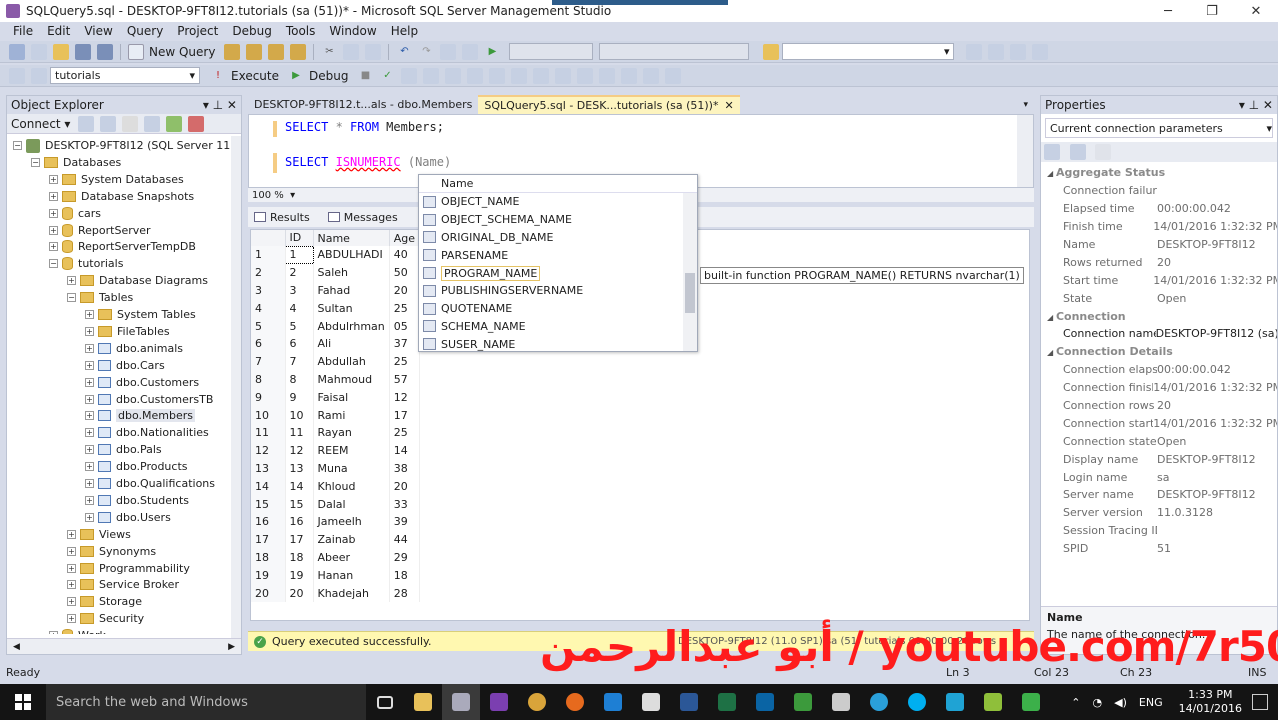 The width and height of the screenshot is (1278, 720). What do you see at coordinates (1159, 406) in the screenshot?
I see `property-row: Connection rows 20` at bounding box center [1159, 406].